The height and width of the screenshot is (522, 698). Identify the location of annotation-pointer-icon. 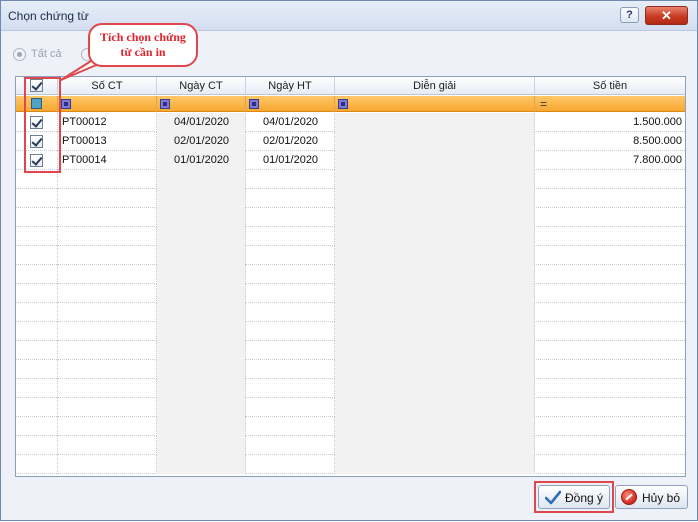
(81, 68).